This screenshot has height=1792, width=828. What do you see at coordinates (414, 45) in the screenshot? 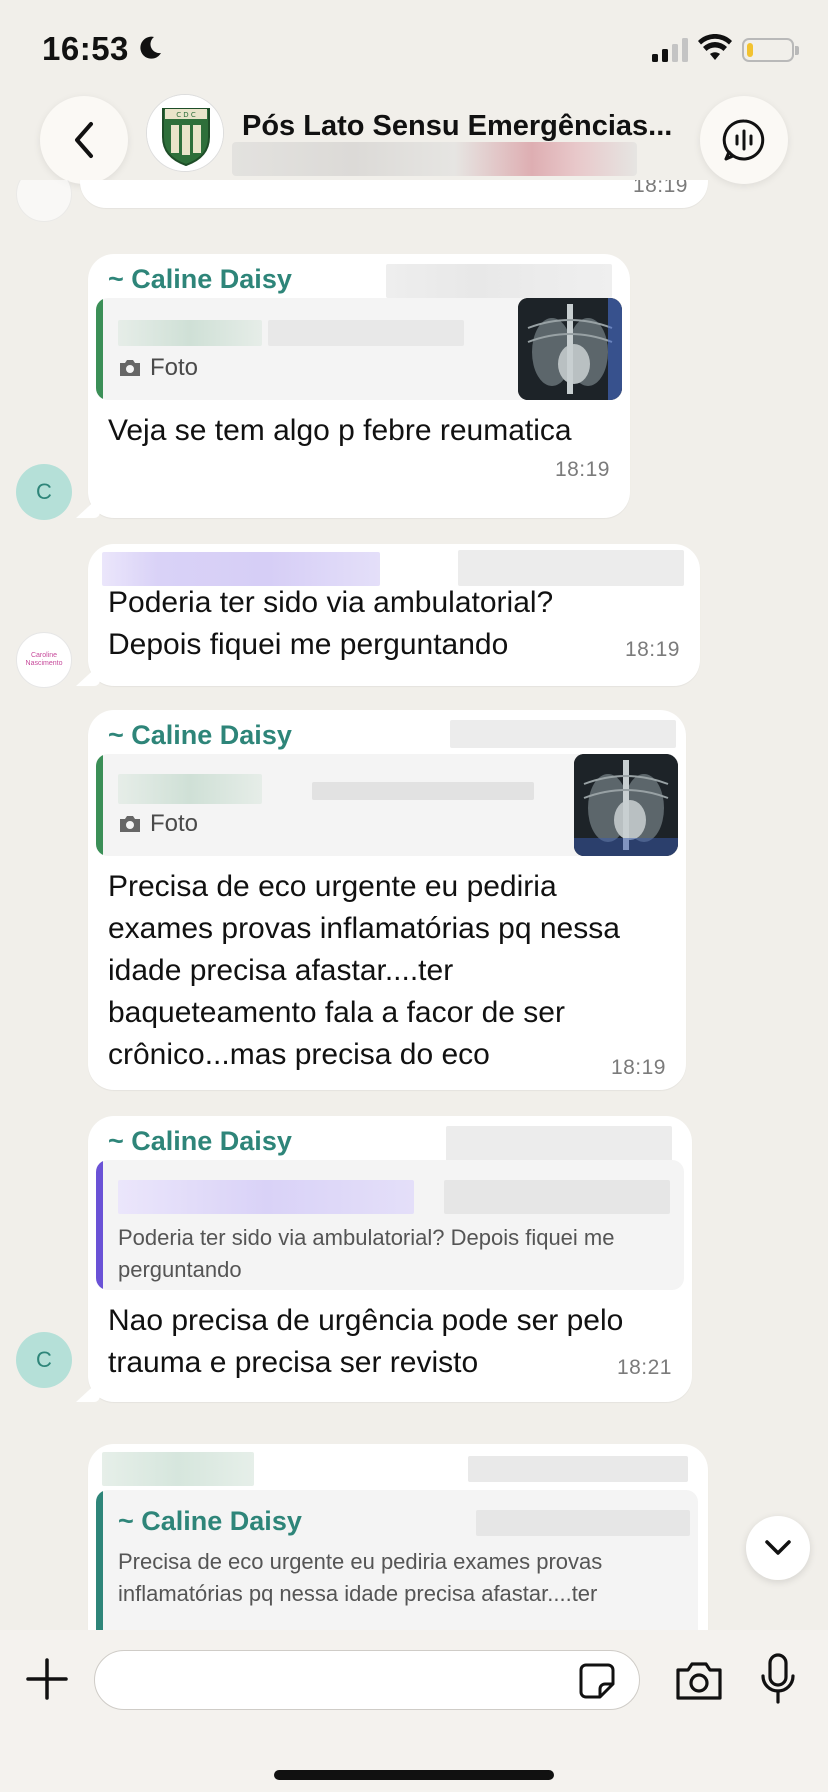
I see `status-bar: 16:53` at bounding box center [414, 45].